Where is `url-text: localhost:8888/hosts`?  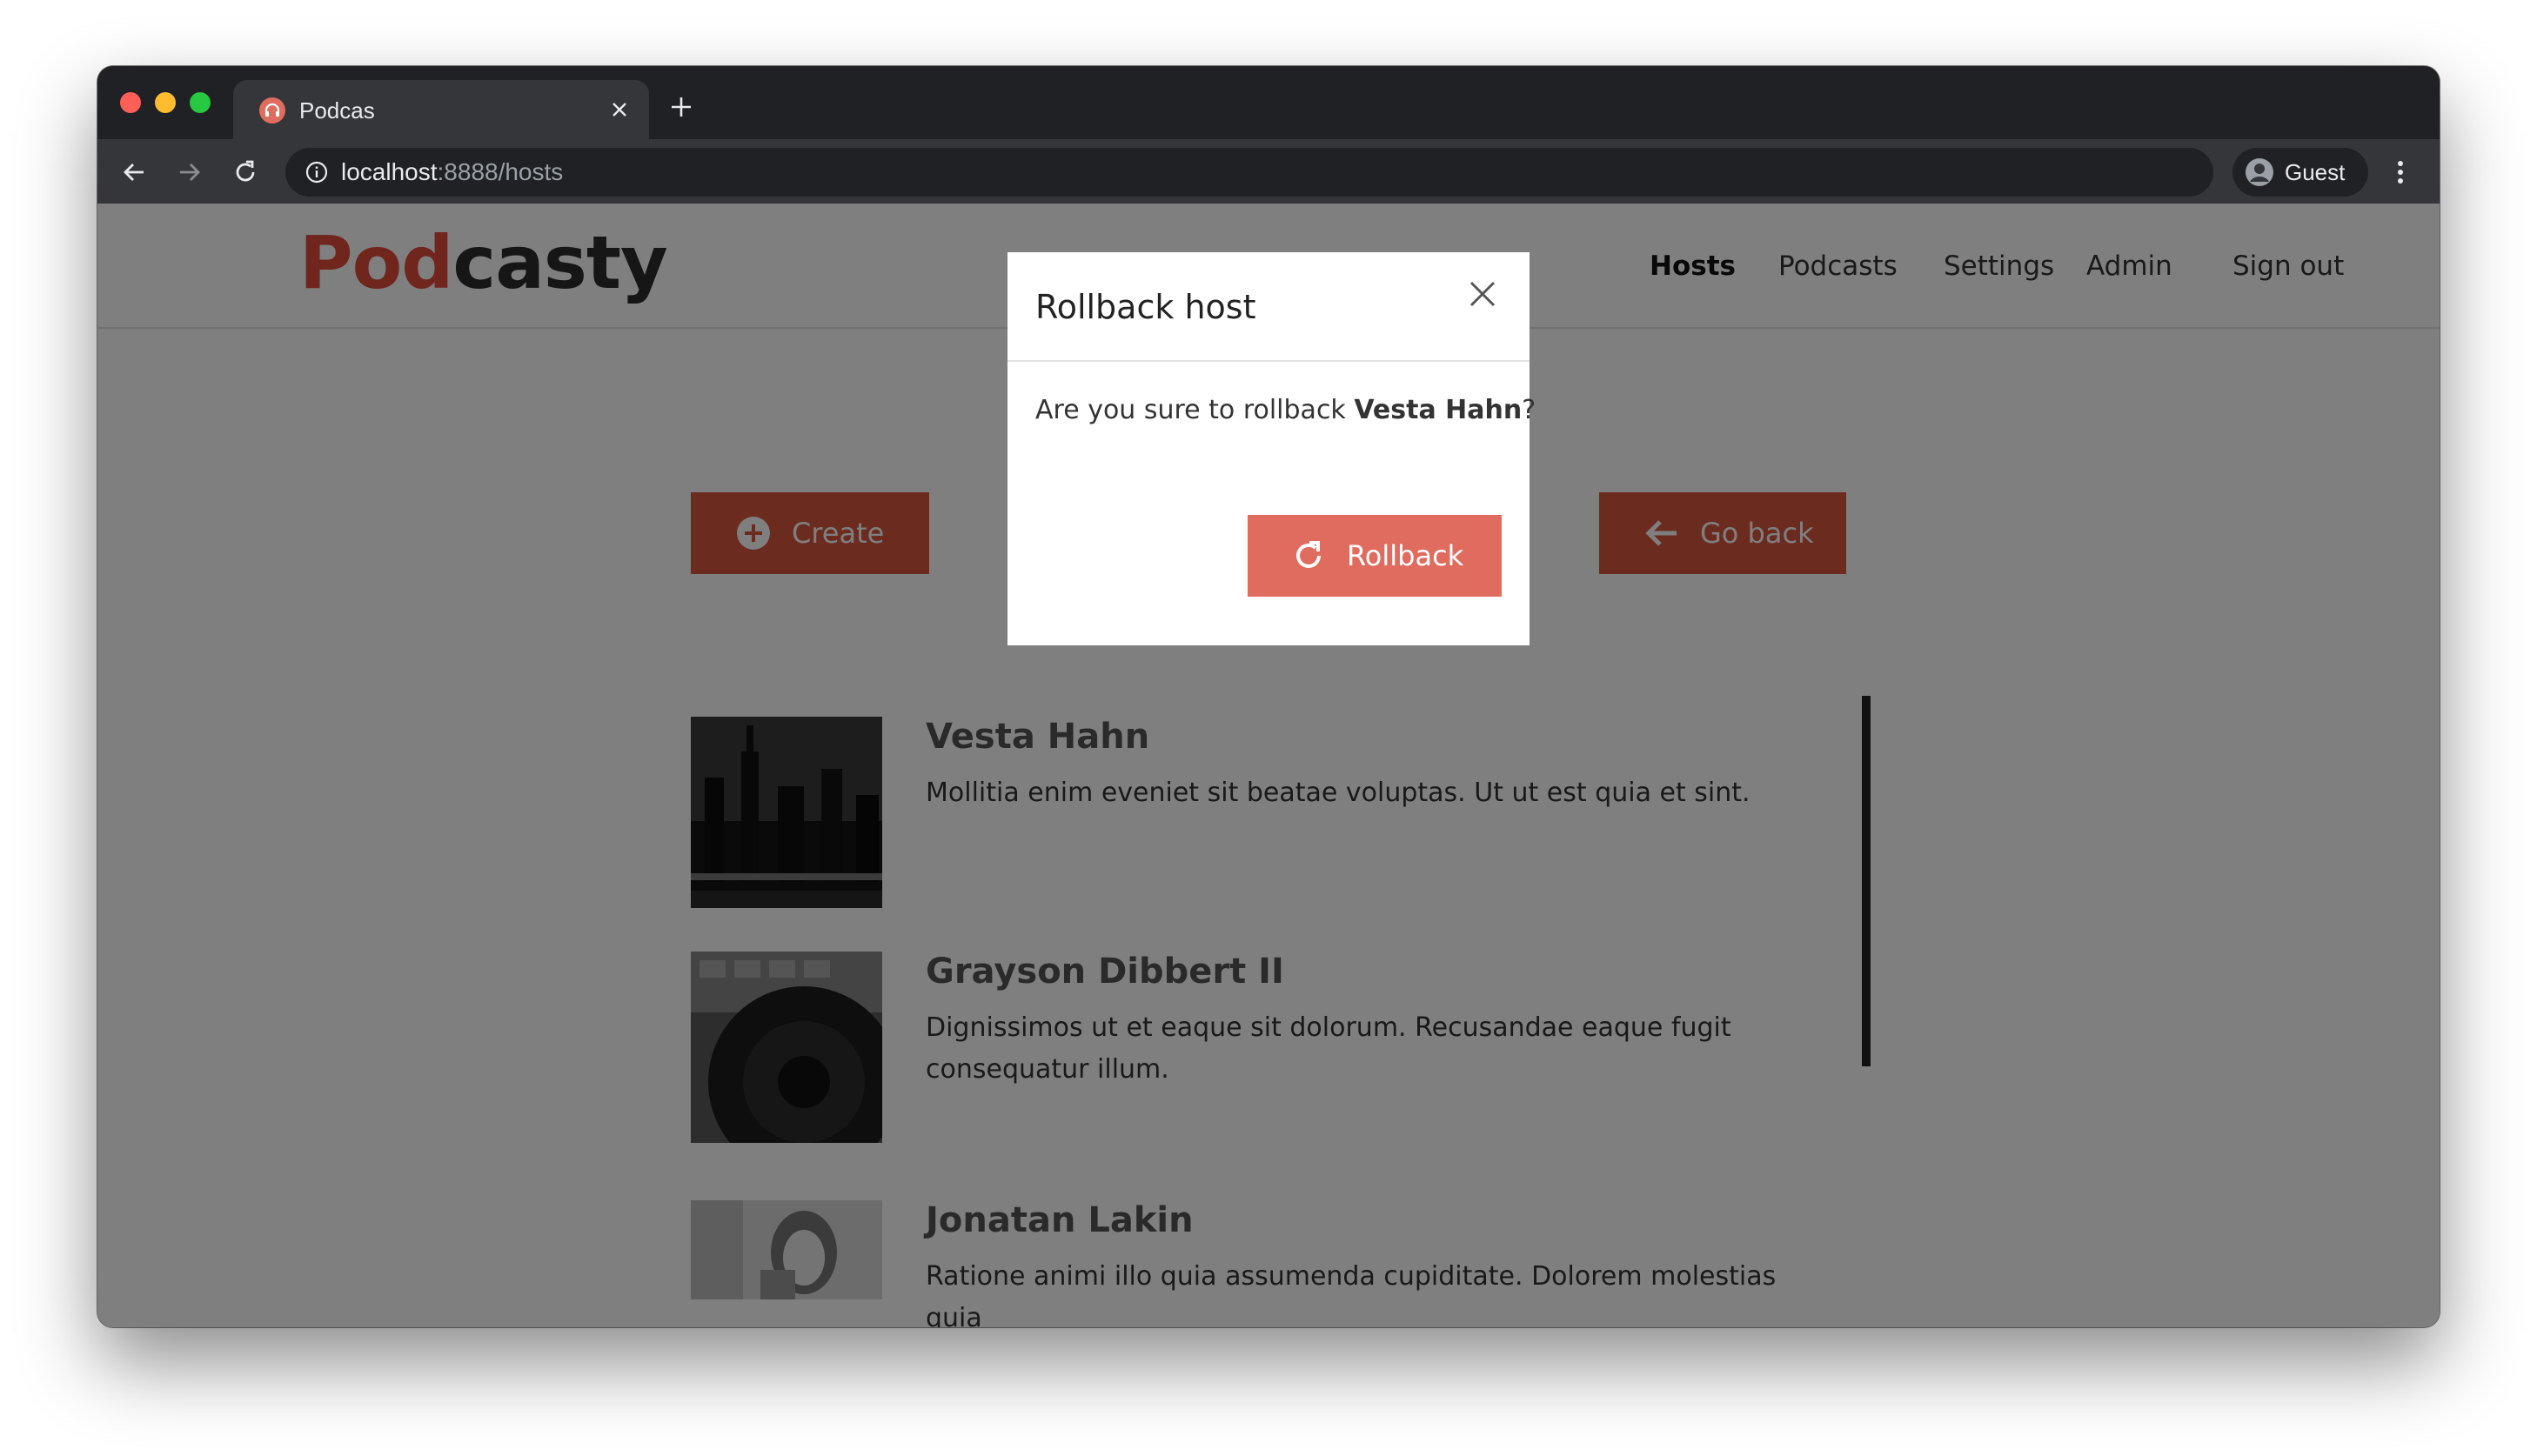
url-text: localhost:8888/hosts is located at coordinates (452, 172).